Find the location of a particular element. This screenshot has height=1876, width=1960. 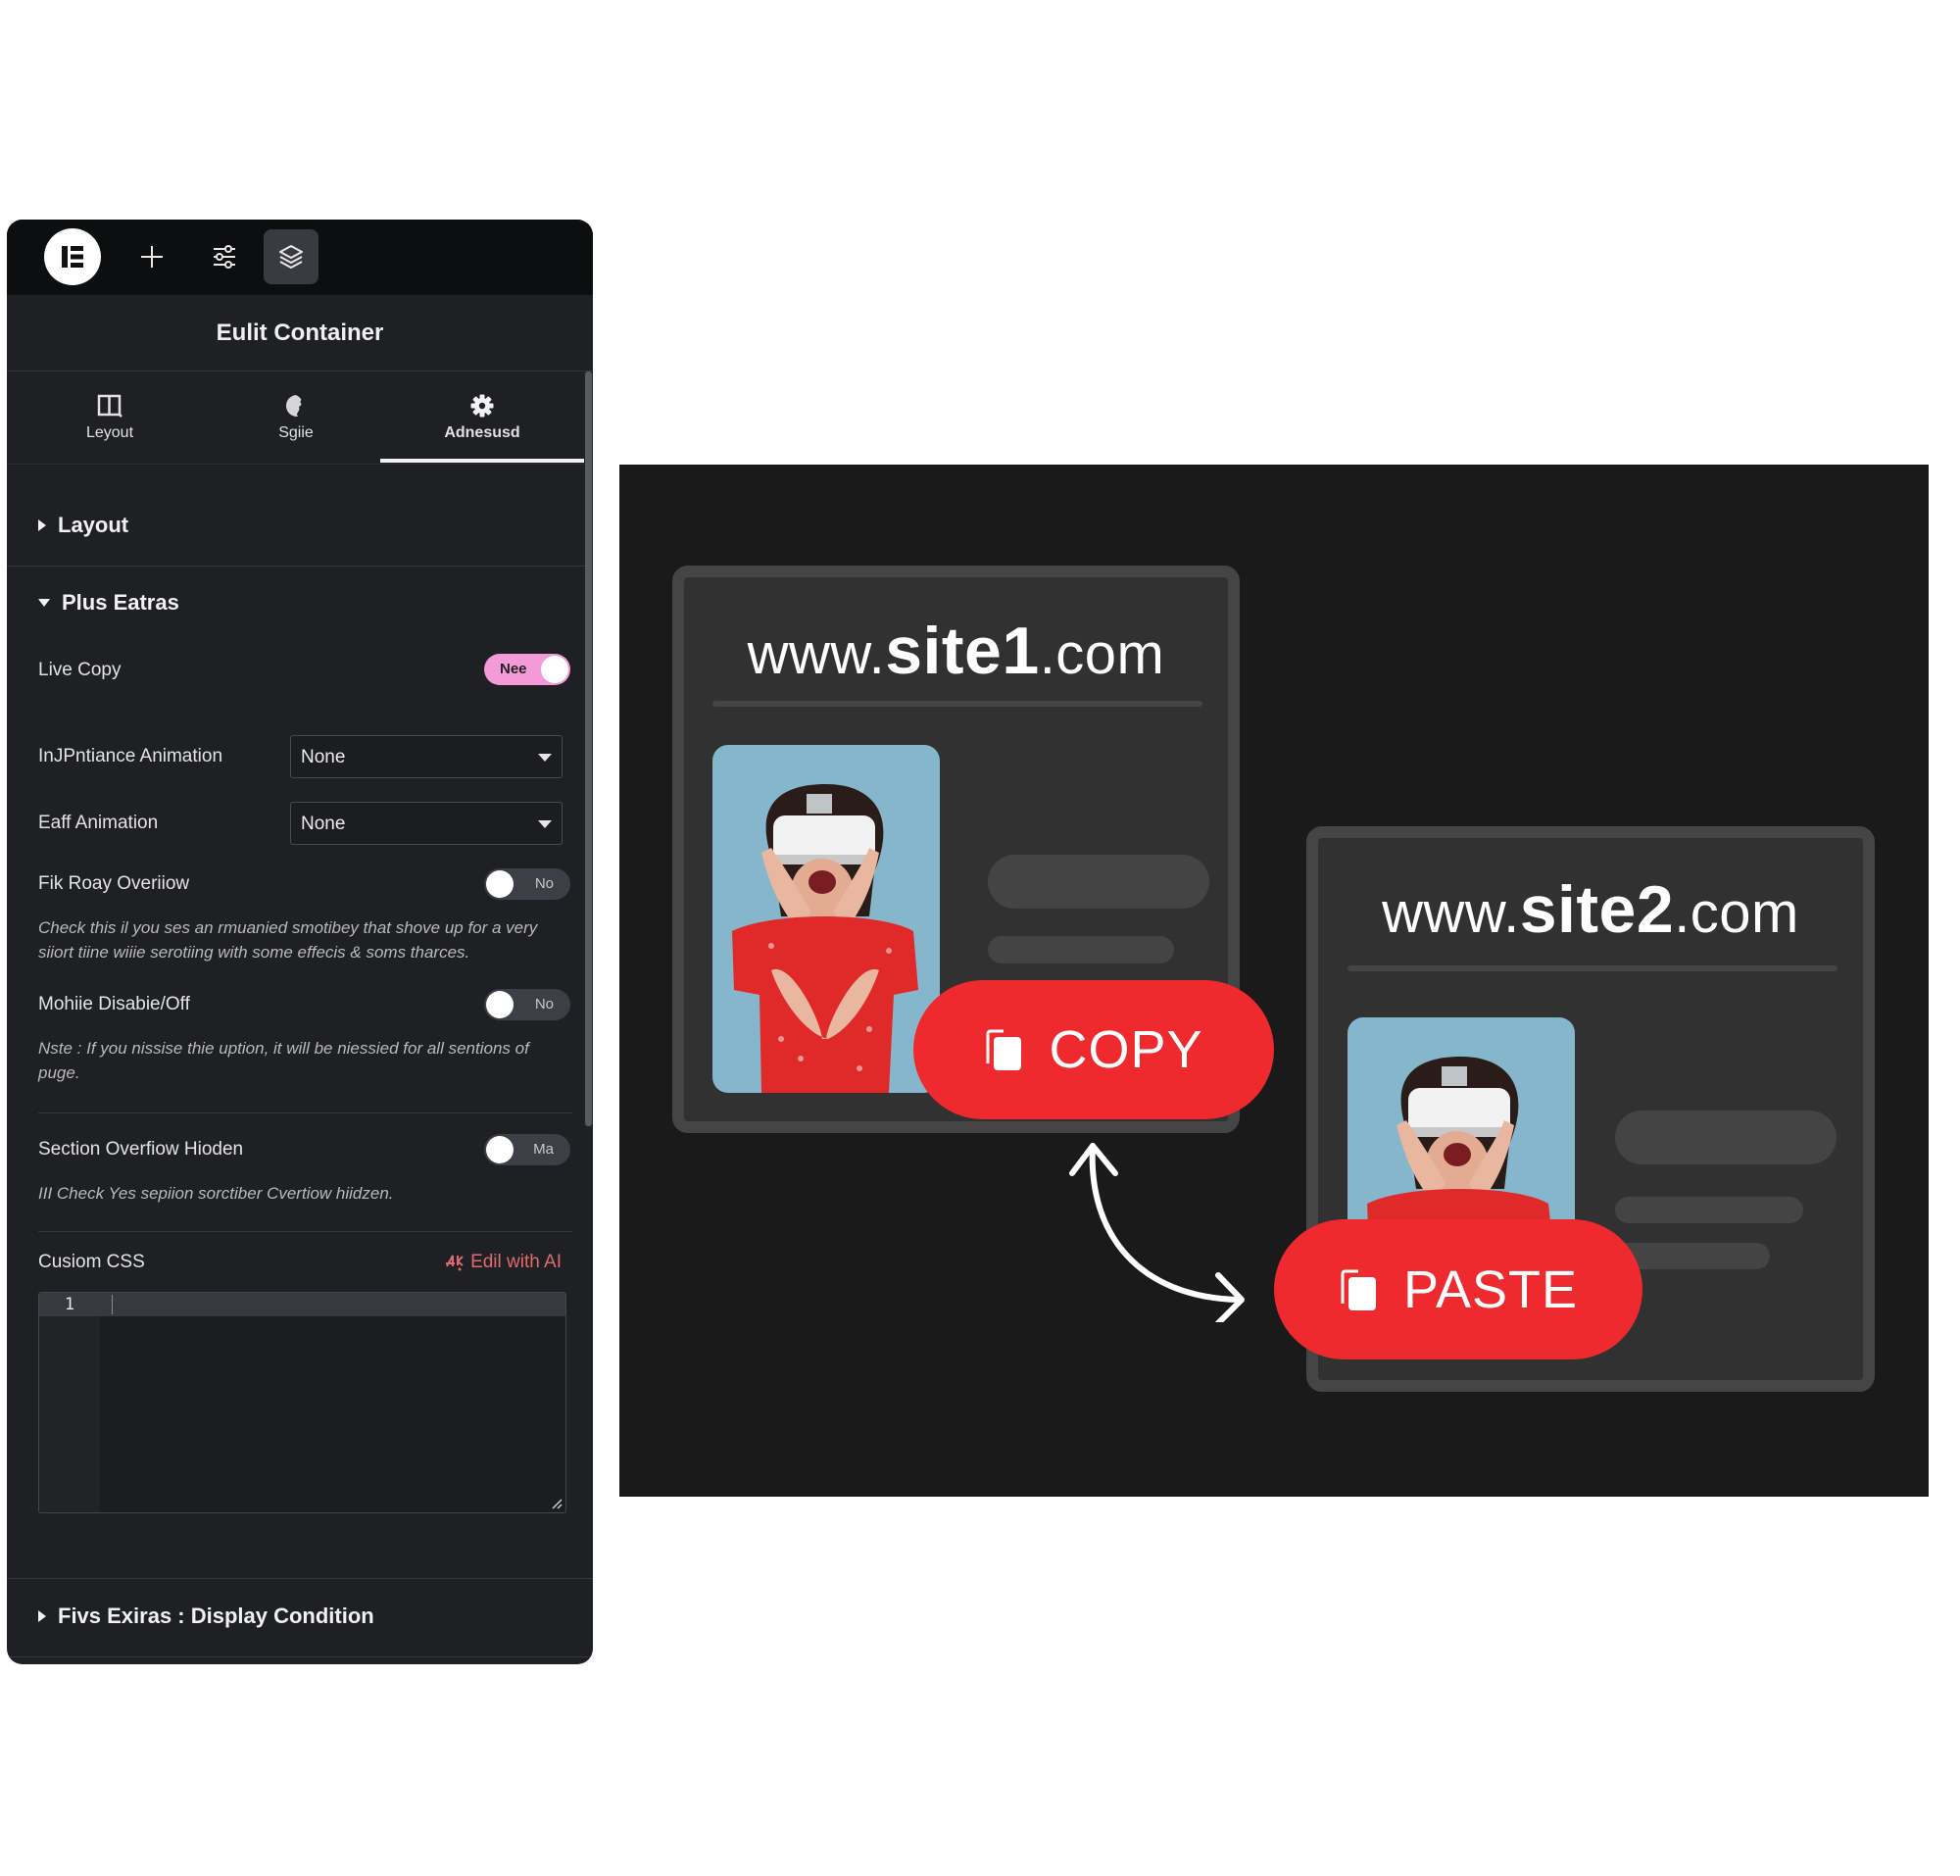

panel-scrollbar is located at coordinates (588, 748).